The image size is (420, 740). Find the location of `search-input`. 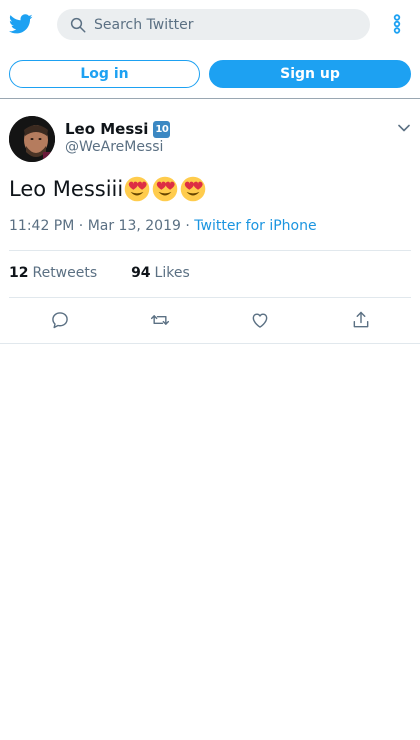

search-input is located at coordinates (229, 24).